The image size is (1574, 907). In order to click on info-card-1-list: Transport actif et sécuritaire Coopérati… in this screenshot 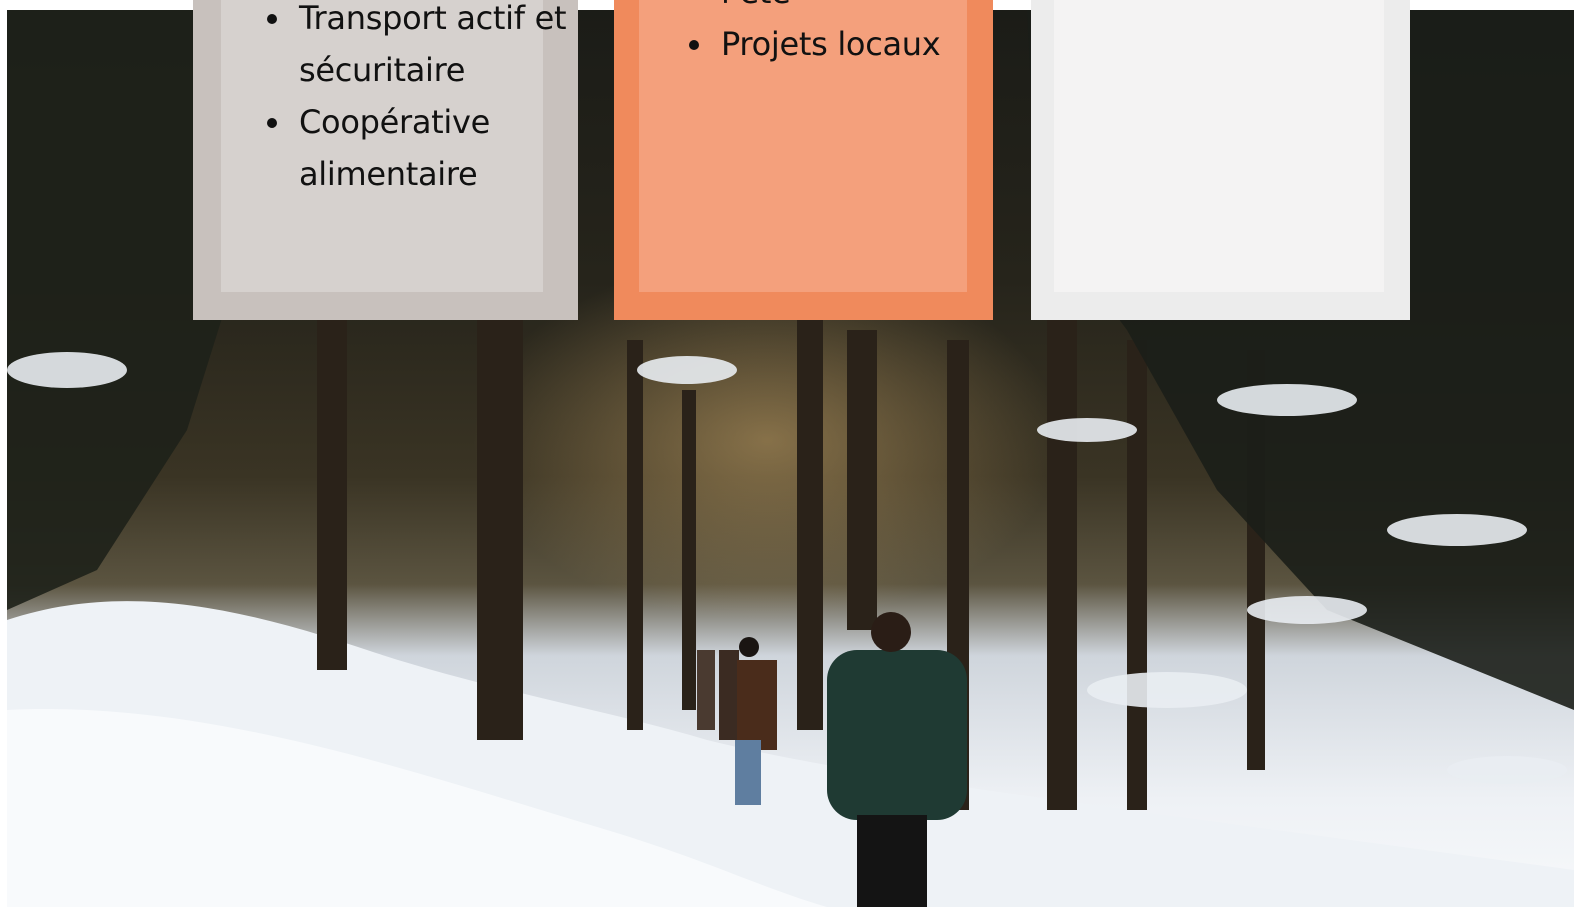, I will do `click(425, 100)`.